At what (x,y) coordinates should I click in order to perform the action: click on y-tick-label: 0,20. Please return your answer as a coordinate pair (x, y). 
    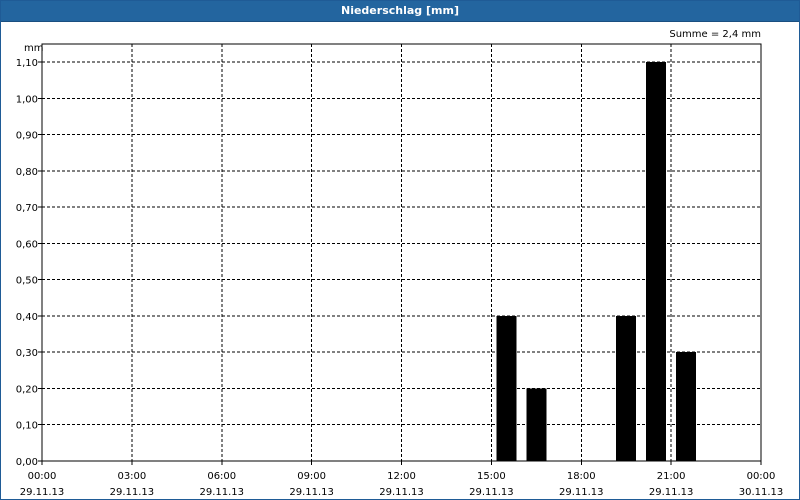
    Looking at the image, I should click on (27, 389).